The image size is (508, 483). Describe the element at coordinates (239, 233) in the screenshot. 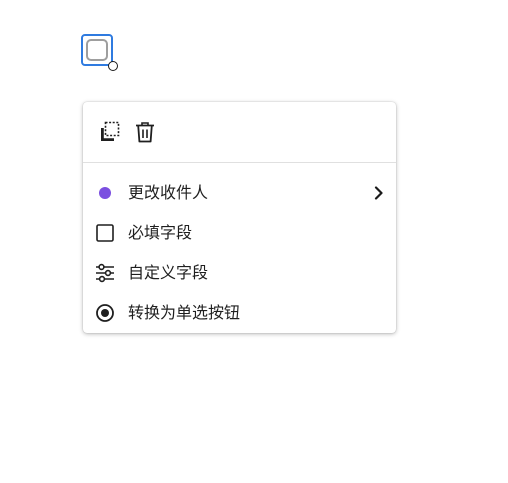

I see `menu-item-required-field: 必填字段` at that location.